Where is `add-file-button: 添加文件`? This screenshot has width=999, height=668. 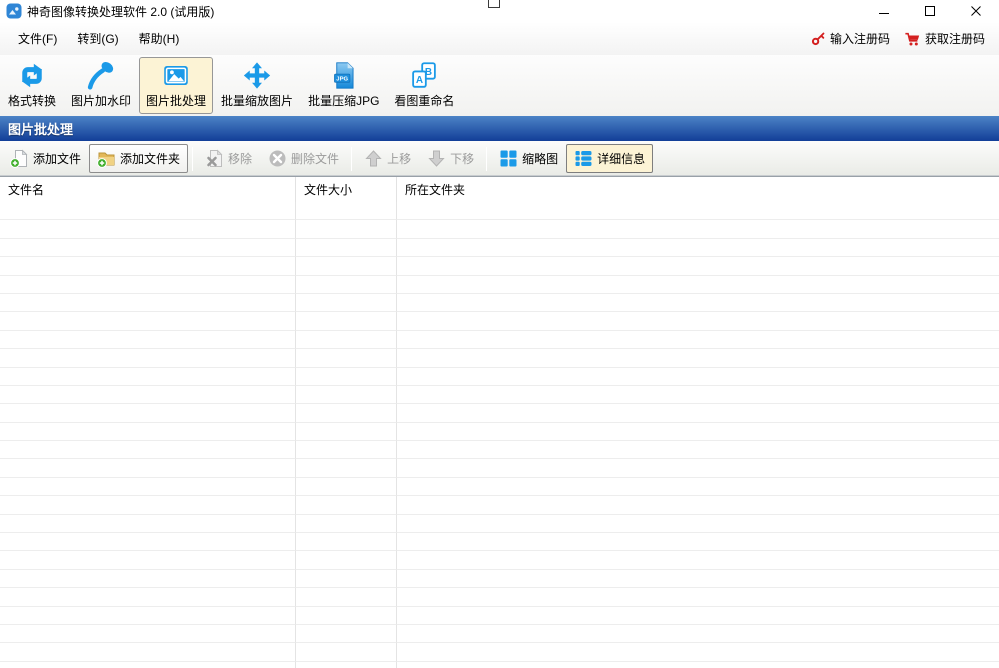
add-file-button: 添加文件 is located at coordinates (45, 158).